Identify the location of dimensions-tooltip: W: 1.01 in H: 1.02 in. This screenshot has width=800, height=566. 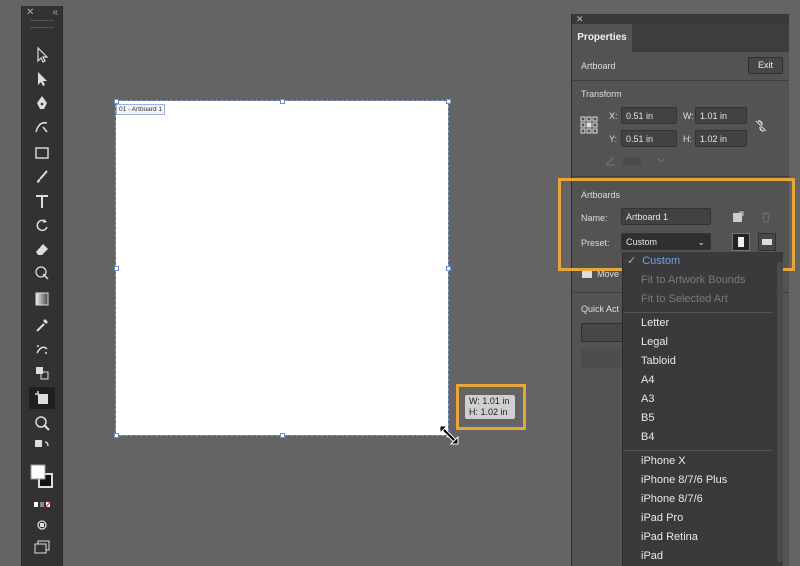
(490, 407).